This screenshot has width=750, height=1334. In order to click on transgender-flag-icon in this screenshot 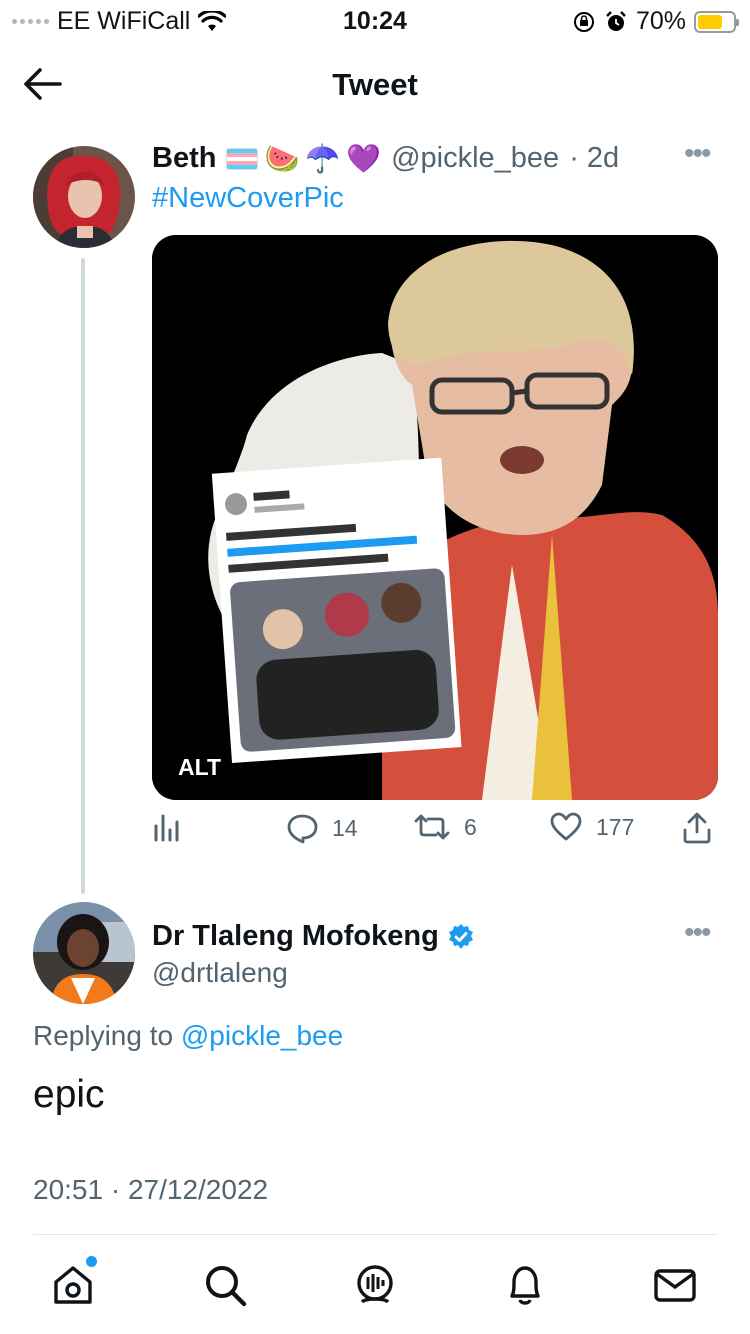, I will do `click(242, 158)`.